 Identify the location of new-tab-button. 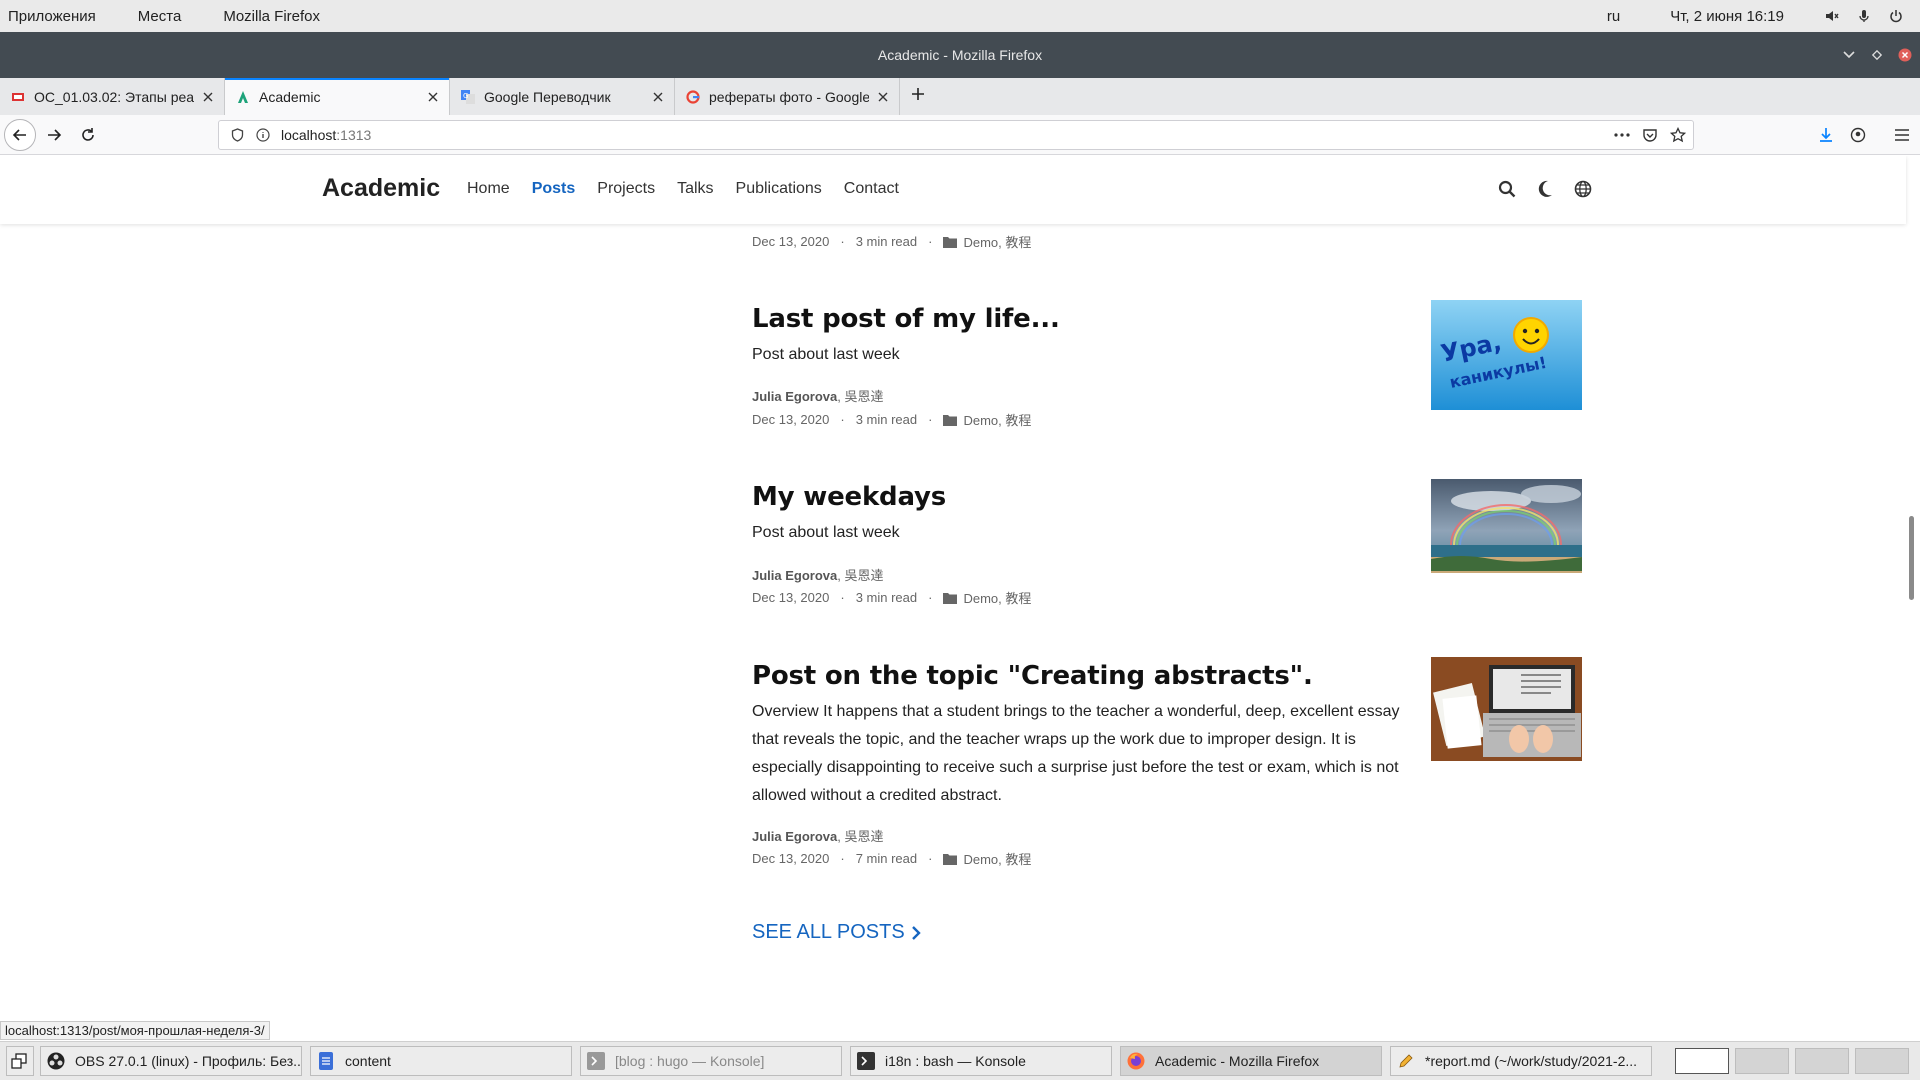
(918, 96).